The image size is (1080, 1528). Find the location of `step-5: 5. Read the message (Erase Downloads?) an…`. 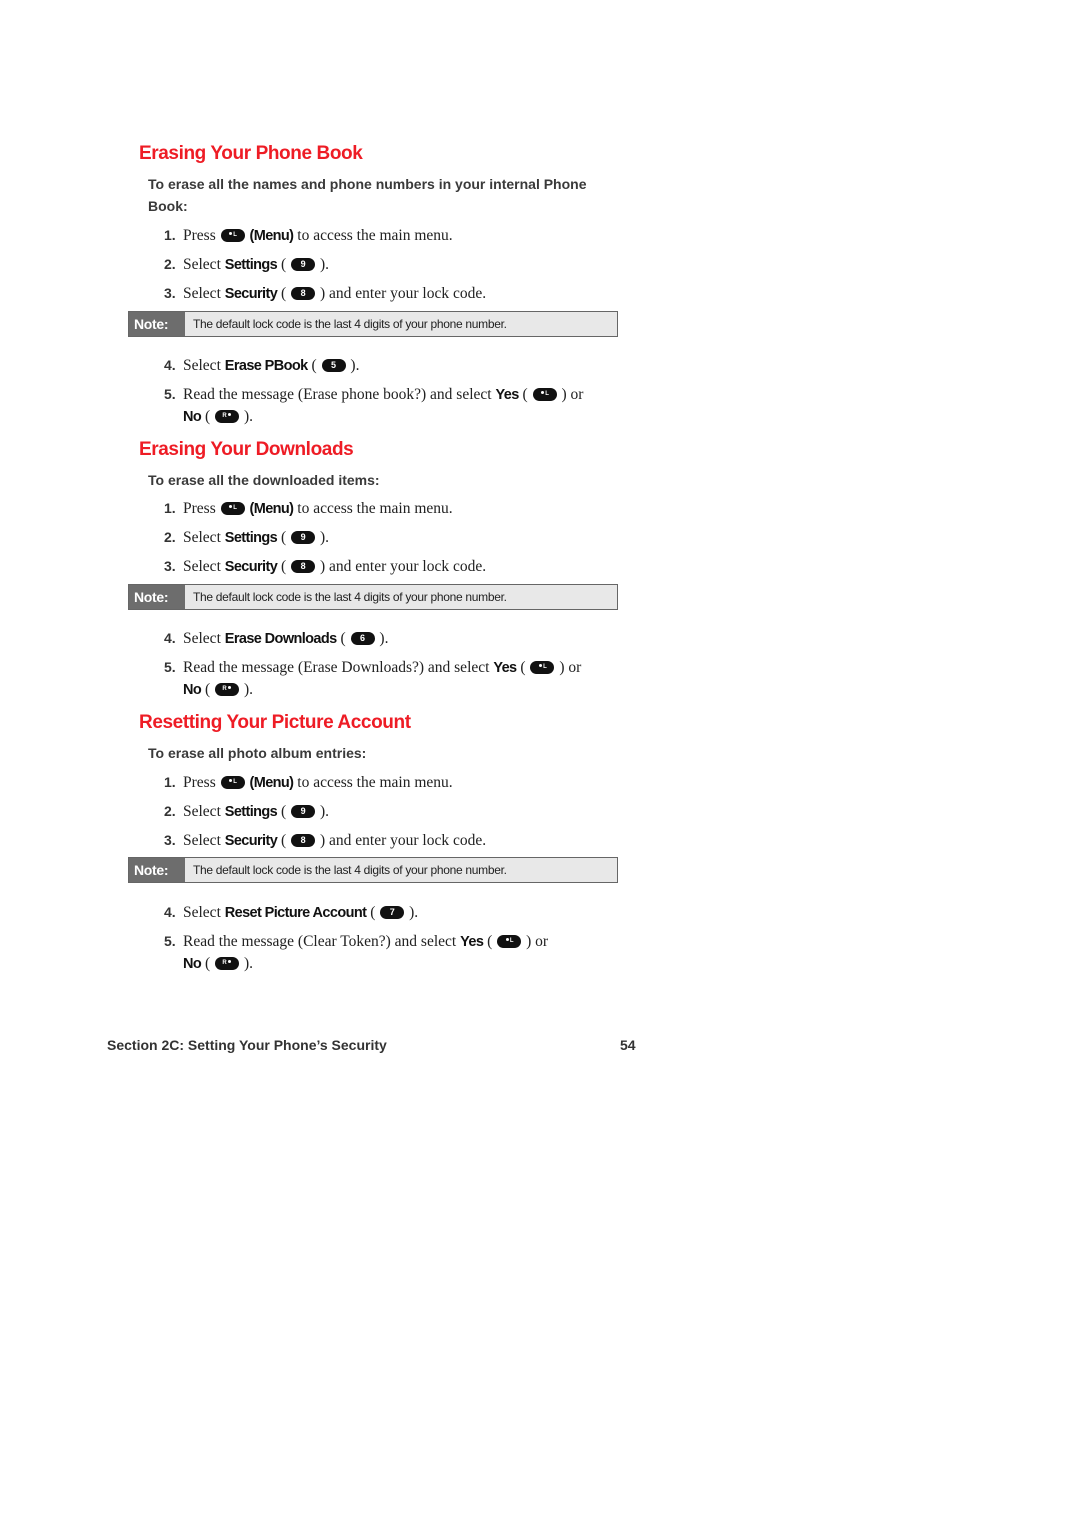

step-5: 5. Read the message (Erase Downloads?) an… is located at coordinates (373, 678).